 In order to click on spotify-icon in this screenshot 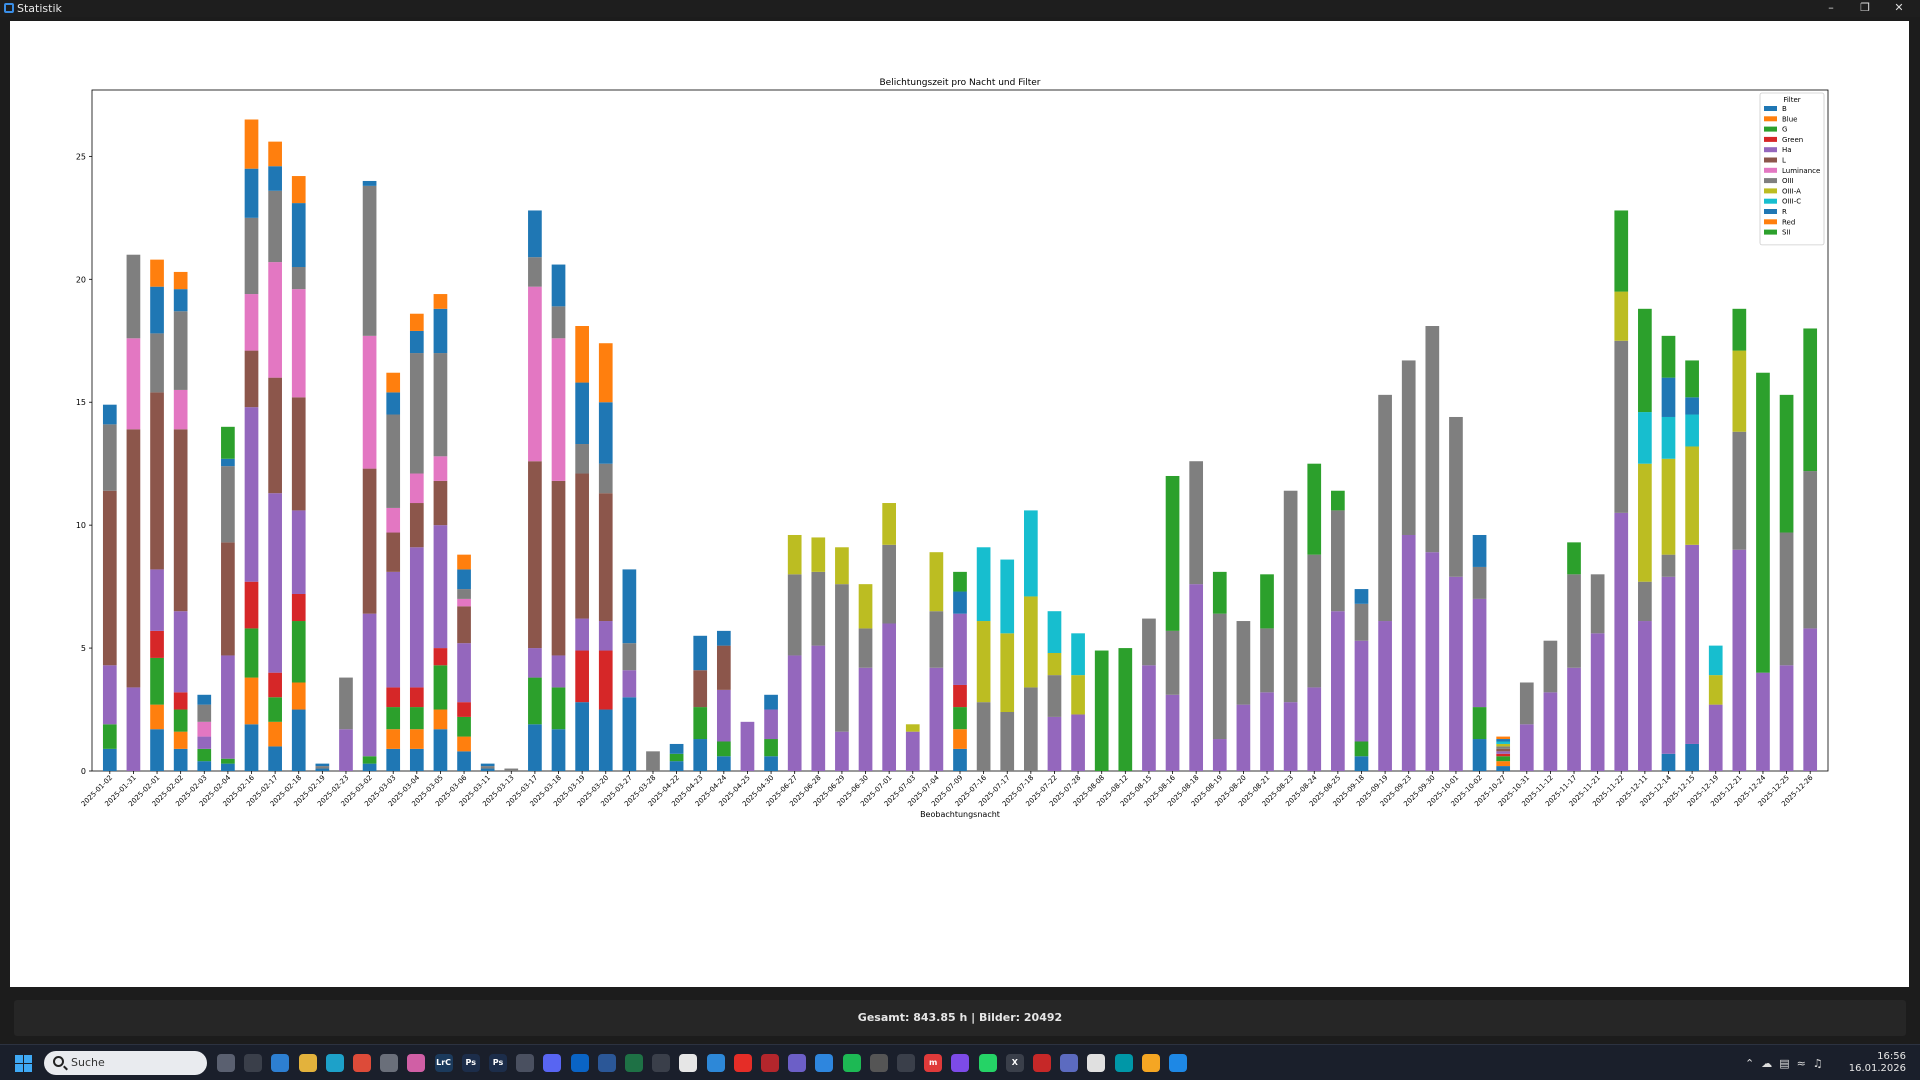, I will do `click(851, 1063)`.